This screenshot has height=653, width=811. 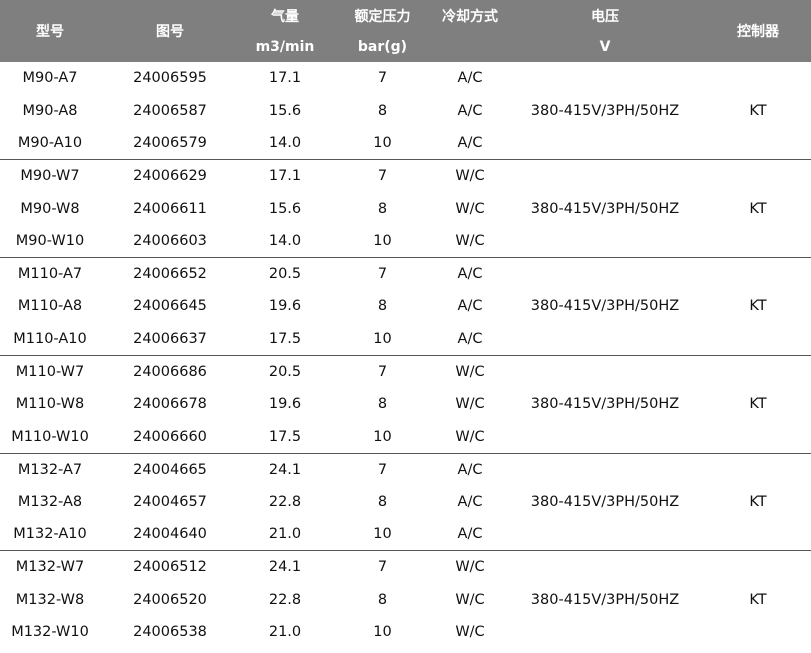 I want to click on model-cell: M90-W10, so click(x=50, y=241).